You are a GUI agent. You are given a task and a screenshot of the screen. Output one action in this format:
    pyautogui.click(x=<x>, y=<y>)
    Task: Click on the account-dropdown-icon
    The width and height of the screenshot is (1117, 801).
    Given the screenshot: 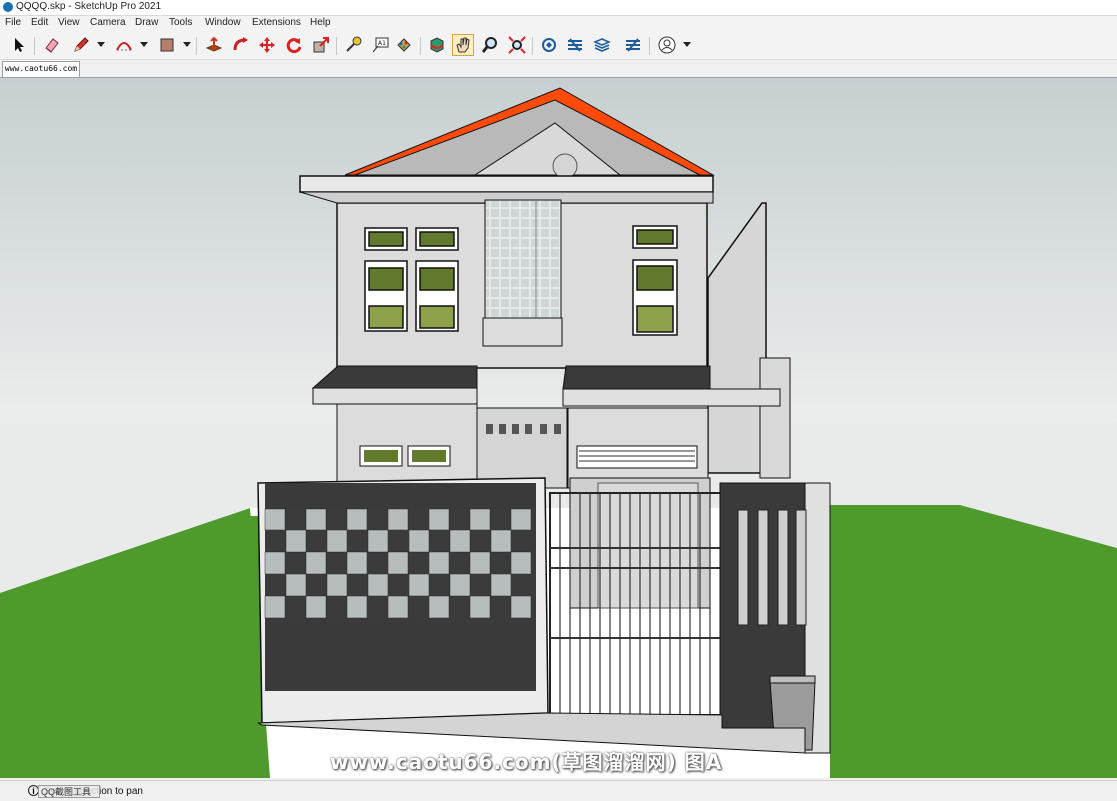 What is the action you would take?
    pyautogui.click(x=687, y=44)
    